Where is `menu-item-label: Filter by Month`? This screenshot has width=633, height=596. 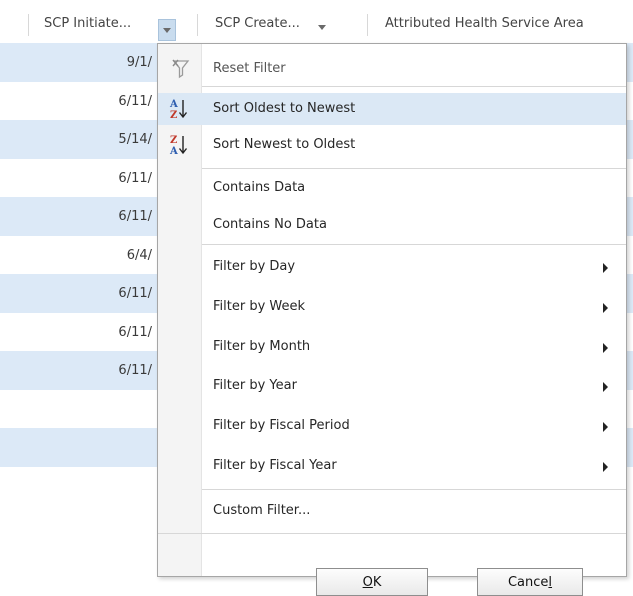 menu-item-label: Filter by Month is located at coordinates (262, 346).